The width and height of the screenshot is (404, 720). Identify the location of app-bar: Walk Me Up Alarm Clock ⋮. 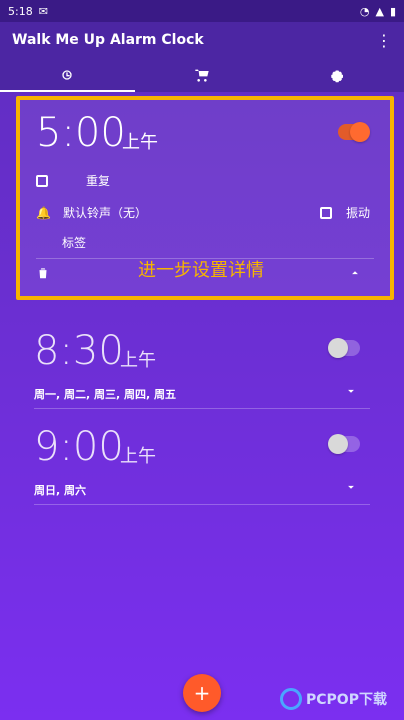
(202, 40).